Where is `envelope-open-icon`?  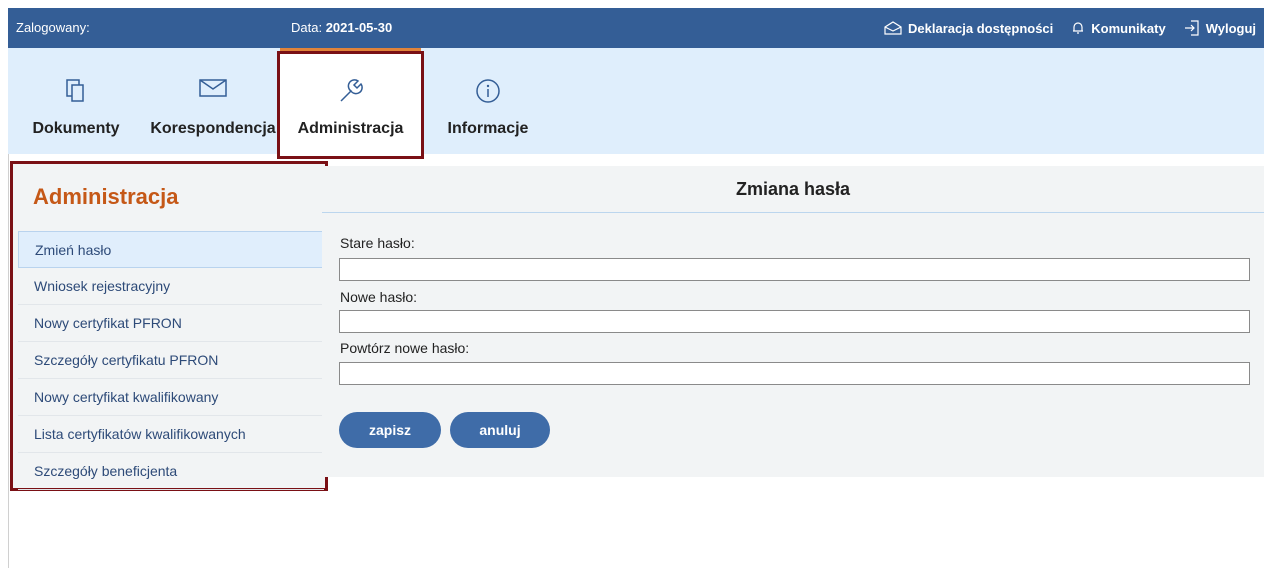
envelope-open-icon is located at coordinates (893, 28).